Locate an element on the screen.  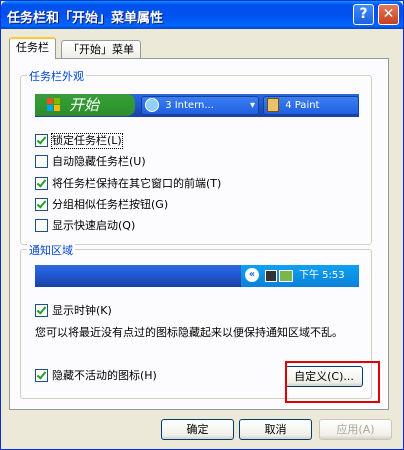
taskbar-appearance-legend: 任务栏外观 is located at coordinates (56, 76).